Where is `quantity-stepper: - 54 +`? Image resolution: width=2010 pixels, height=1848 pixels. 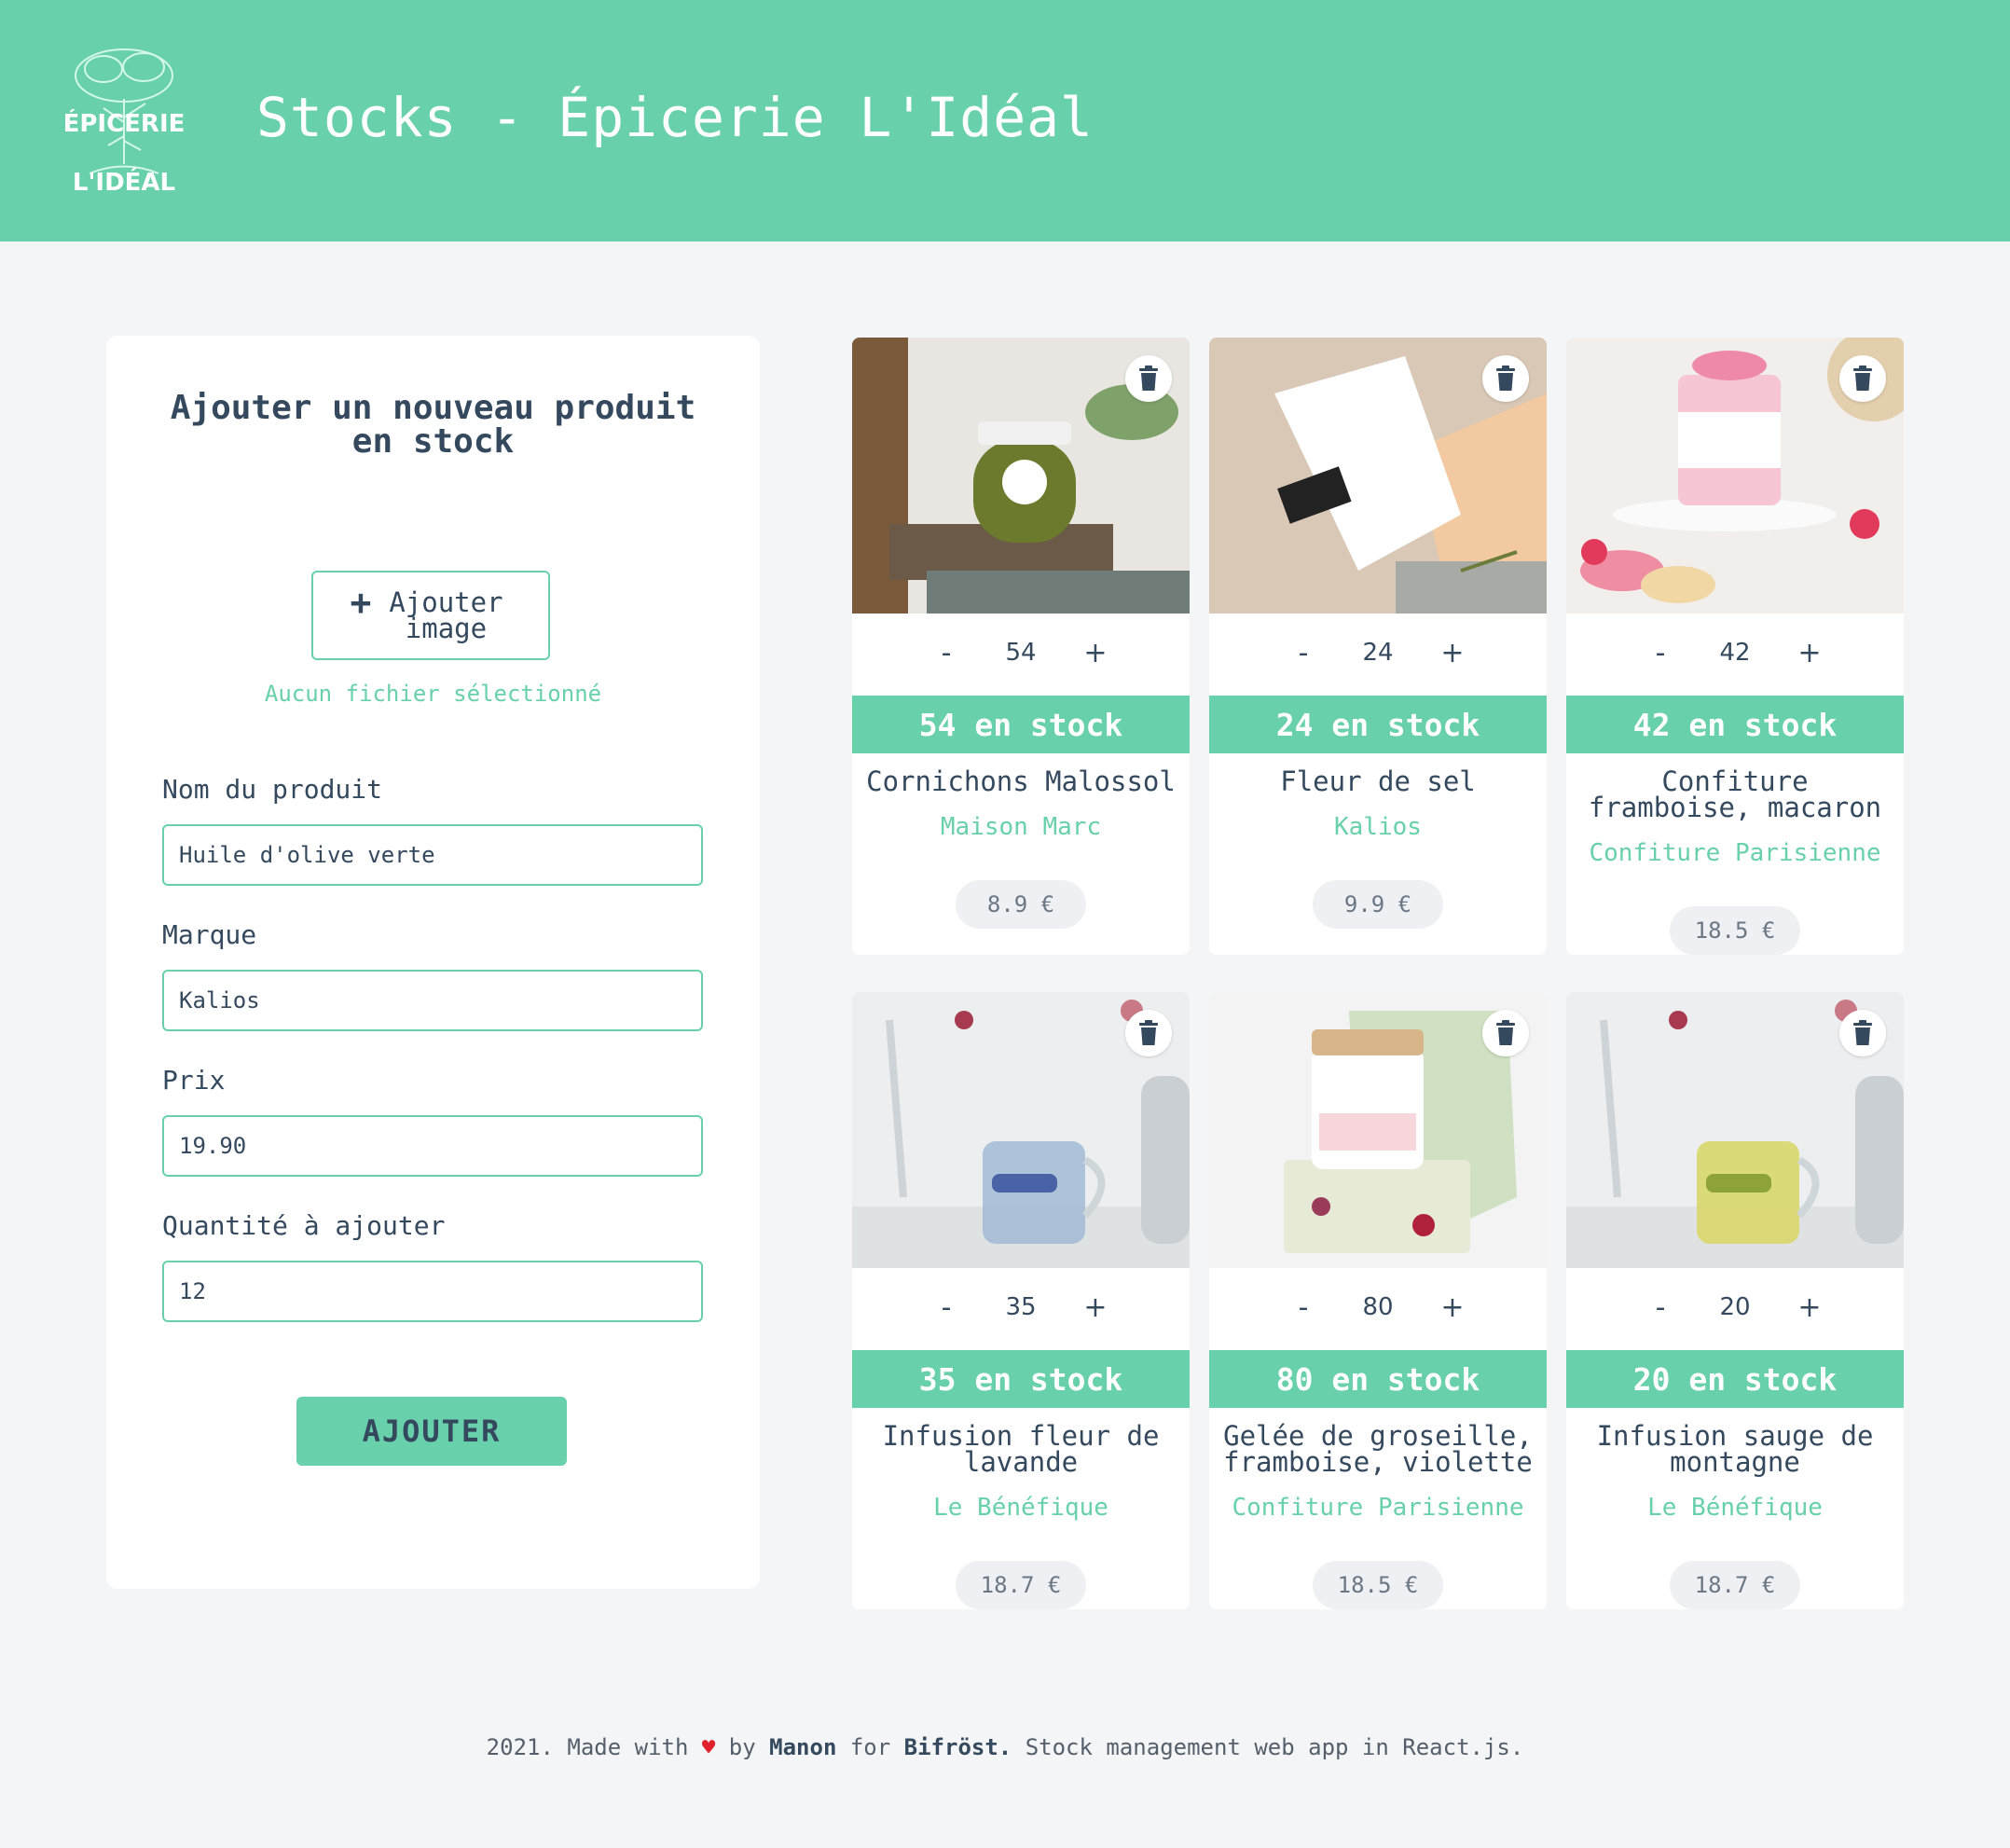 quantity-stepper: - 54 + is located at coordinates (1021, 653).